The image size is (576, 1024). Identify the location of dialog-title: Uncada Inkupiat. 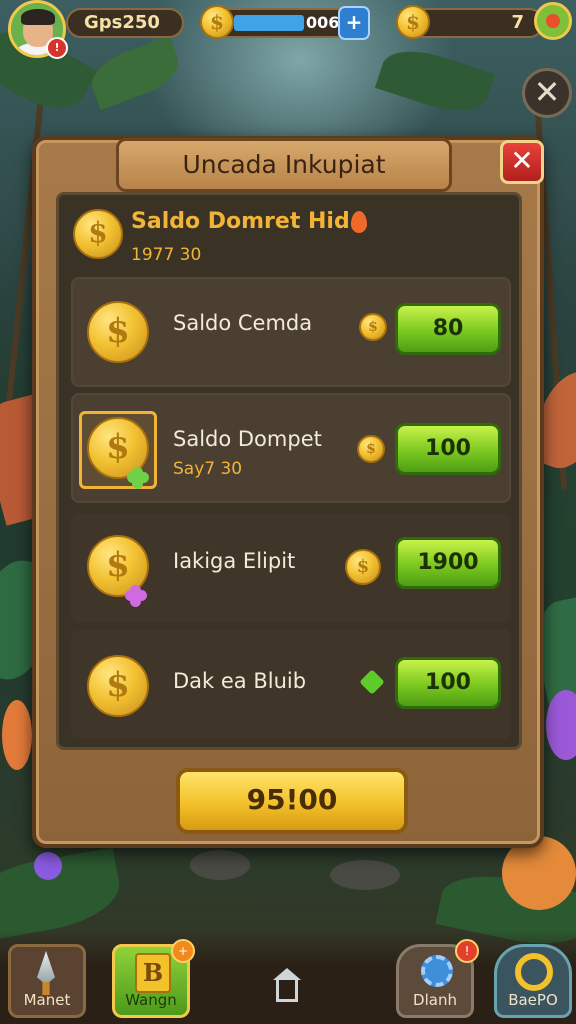
(284, 165).